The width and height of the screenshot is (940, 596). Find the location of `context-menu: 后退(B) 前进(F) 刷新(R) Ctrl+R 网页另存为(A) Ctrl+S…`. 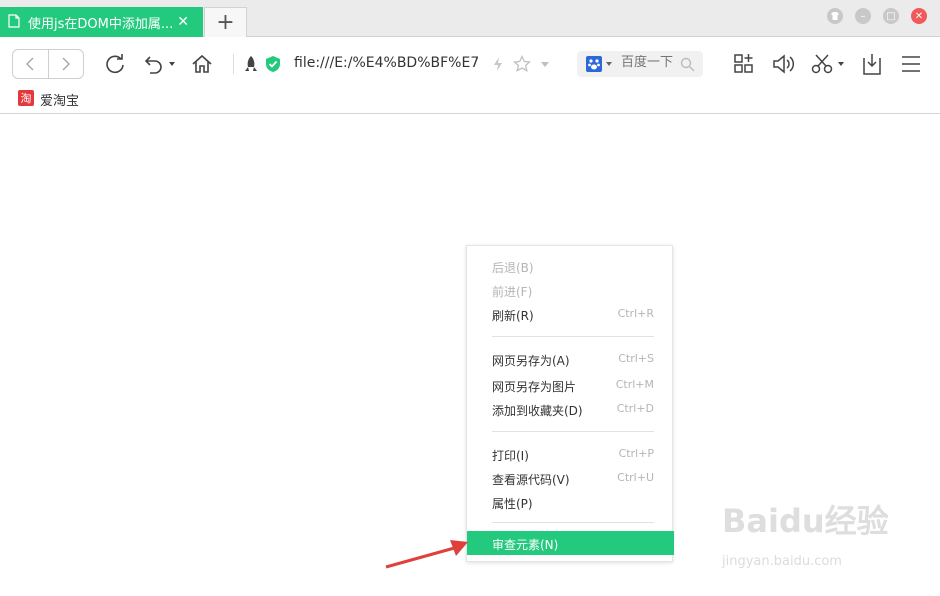

context-menu: 后退(B) 前进(F) 刷新(R) Ctrl+R 网页另存为(A) Ctrl+S… is located at coordinates (570, 403).